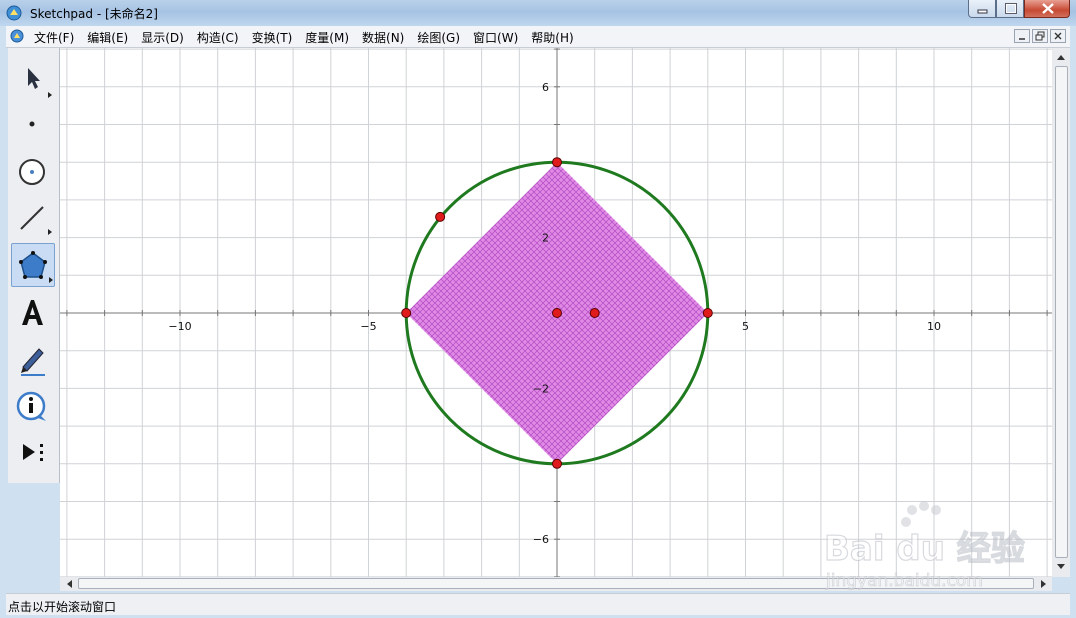  Describe the element at coordinates (70, 584) in the screenshot. I see `scroll-left-icon` at that location.